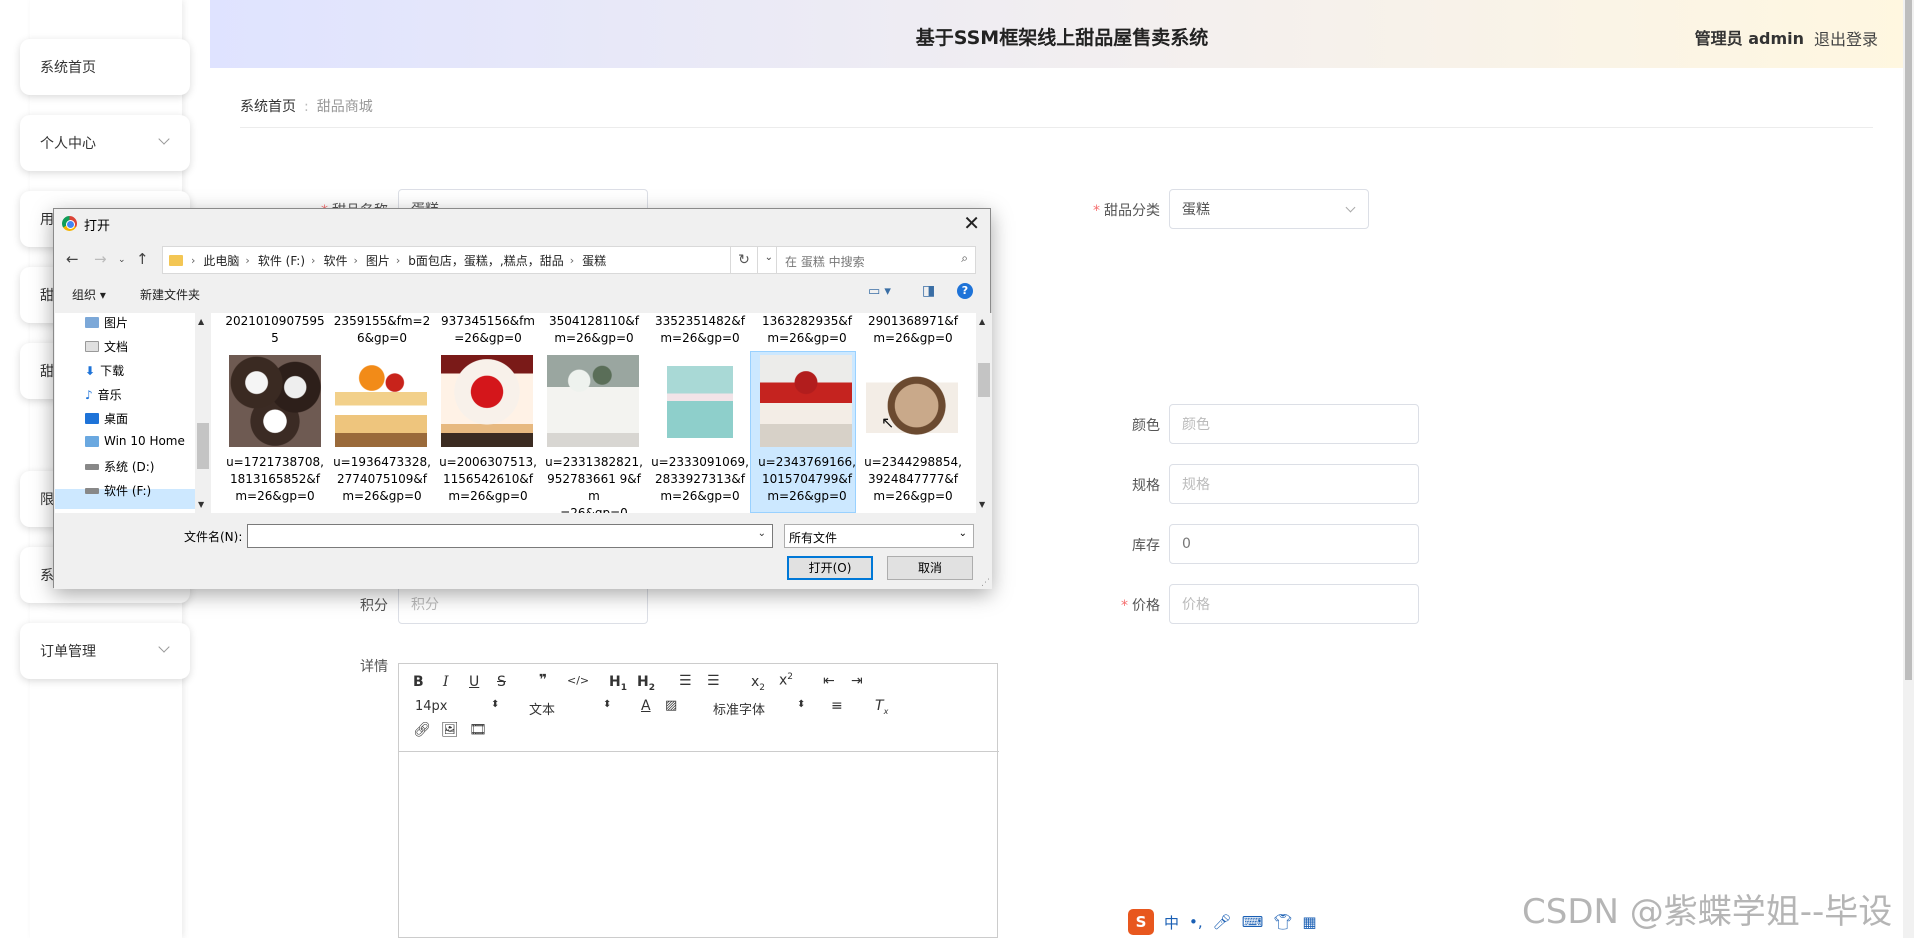  I want to click on close-icon: ✕, so click(971, 223).